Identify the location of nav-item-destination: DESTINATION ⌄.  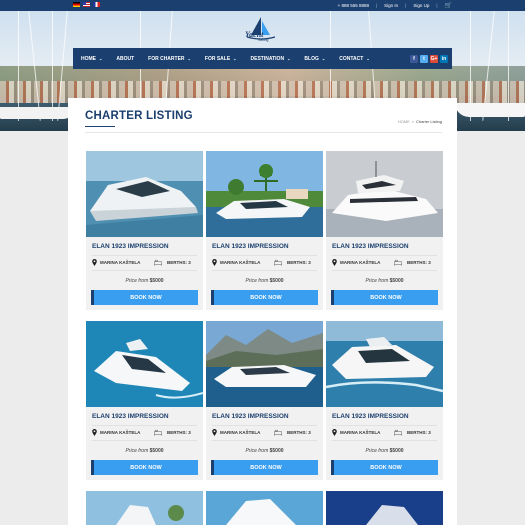
(271, 59).